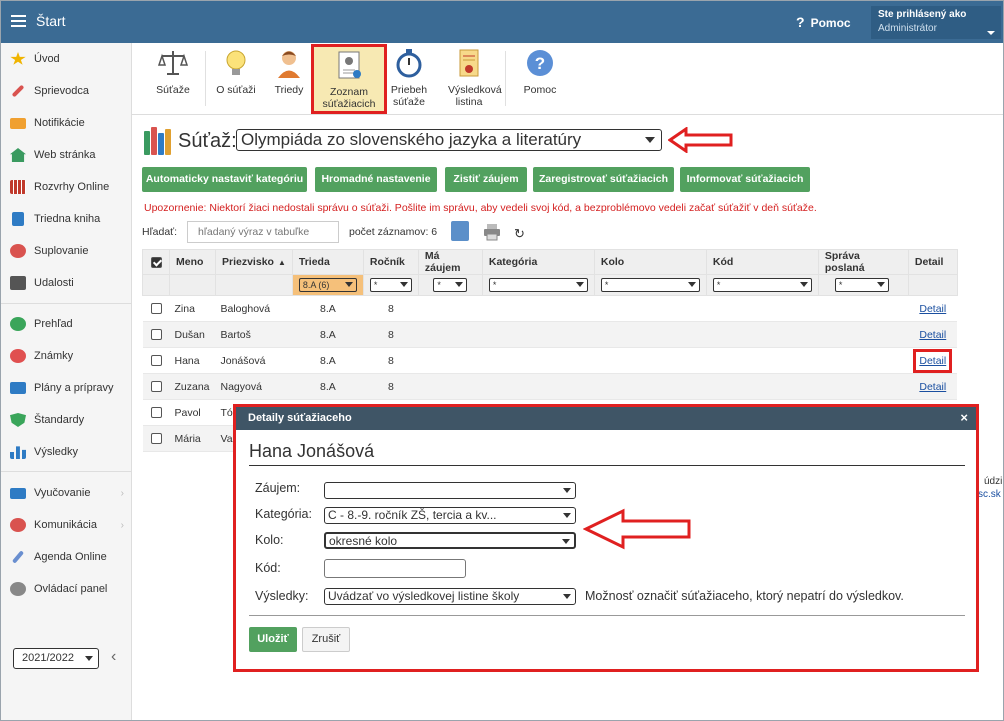 The height and width of the screenshot is (721, 1004). I want to click on col-rocnik: Ročník, so click(390, 262).